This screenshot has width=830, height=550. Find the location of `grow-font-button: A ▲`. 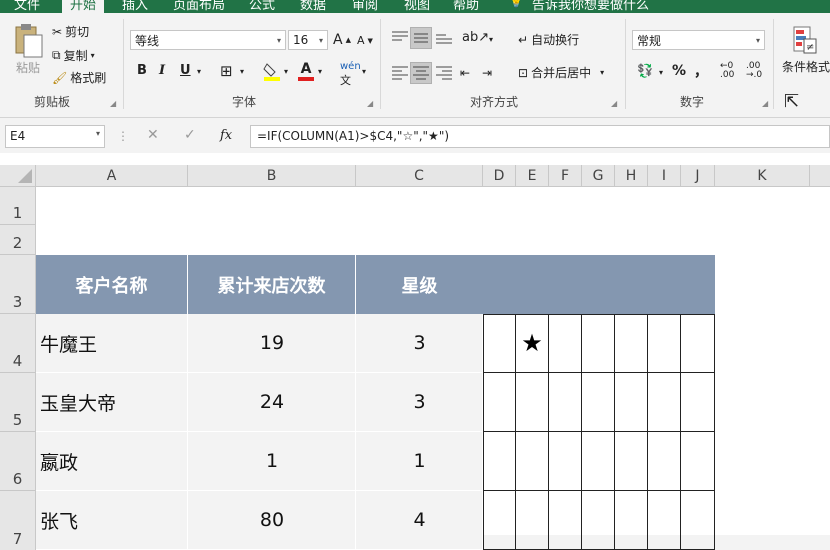

grow-font-button: A ▲ is located at coordinates (342, 40).